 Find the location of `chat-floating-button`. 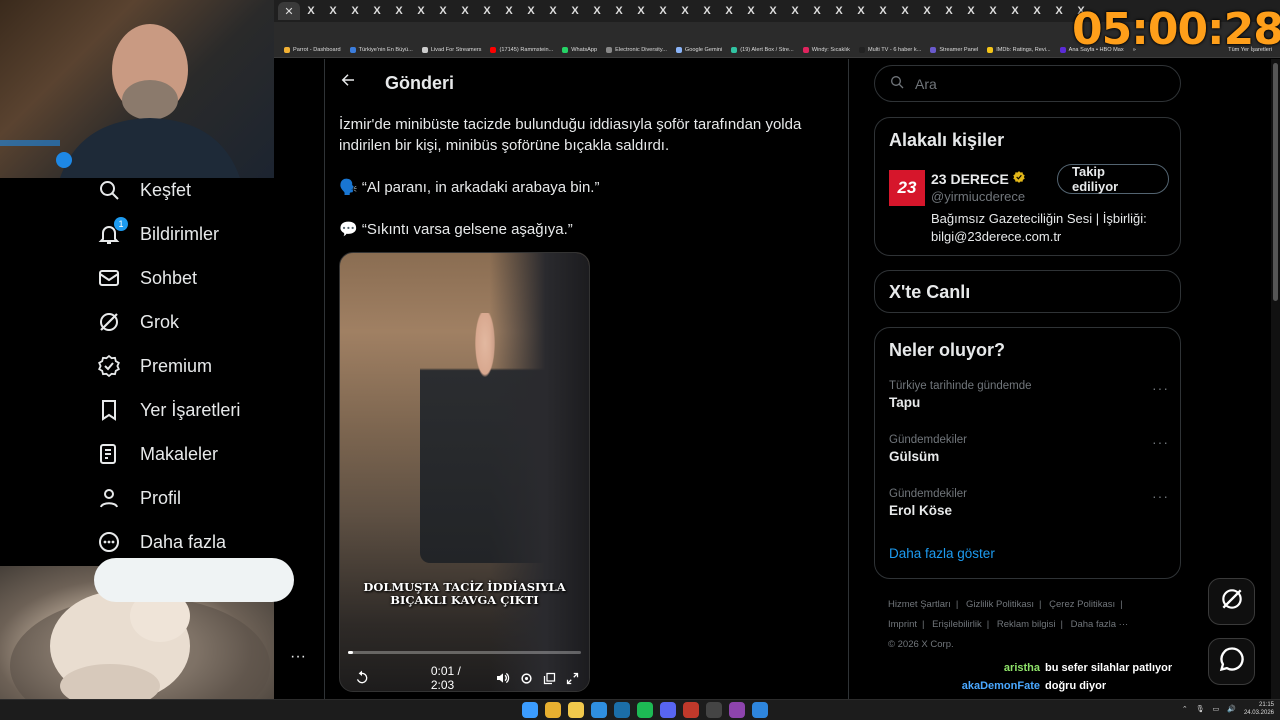

chat-floating-button is located at coordinates (1231, 661).